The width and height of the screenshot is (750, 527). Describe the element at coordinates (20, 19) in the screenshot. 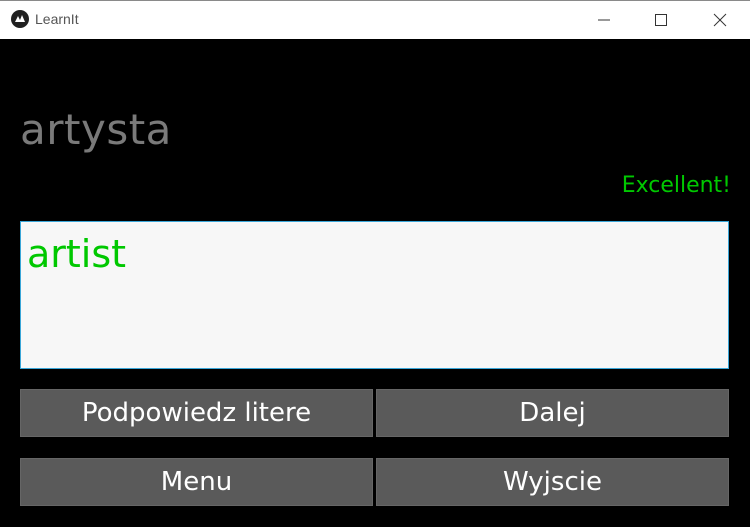

I see `app-logo-icon` at that location.